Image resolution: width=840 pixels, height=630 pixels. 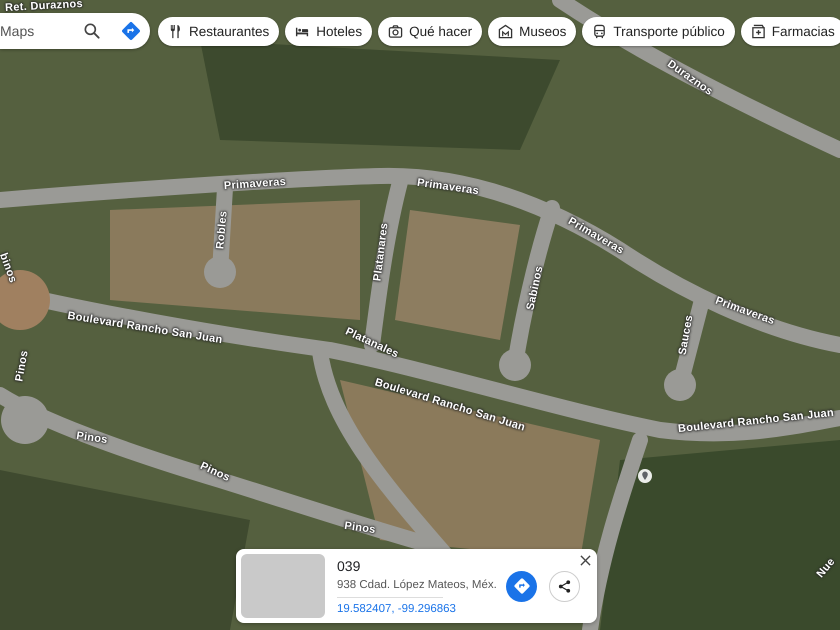 What do you see at coordinates (416, 608) in the screenshot?
I see `coordinates-link: 19.582407, -99.296863` at bounding box center [416, 608].